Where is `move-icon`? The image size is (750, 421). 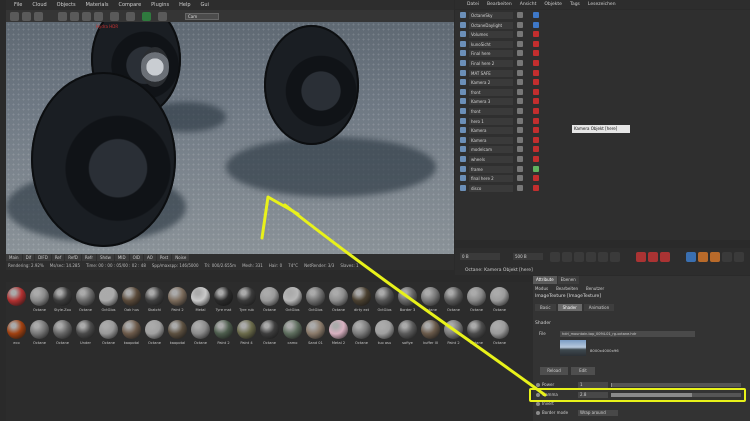
move-icon is located at coordinates (691, 257).